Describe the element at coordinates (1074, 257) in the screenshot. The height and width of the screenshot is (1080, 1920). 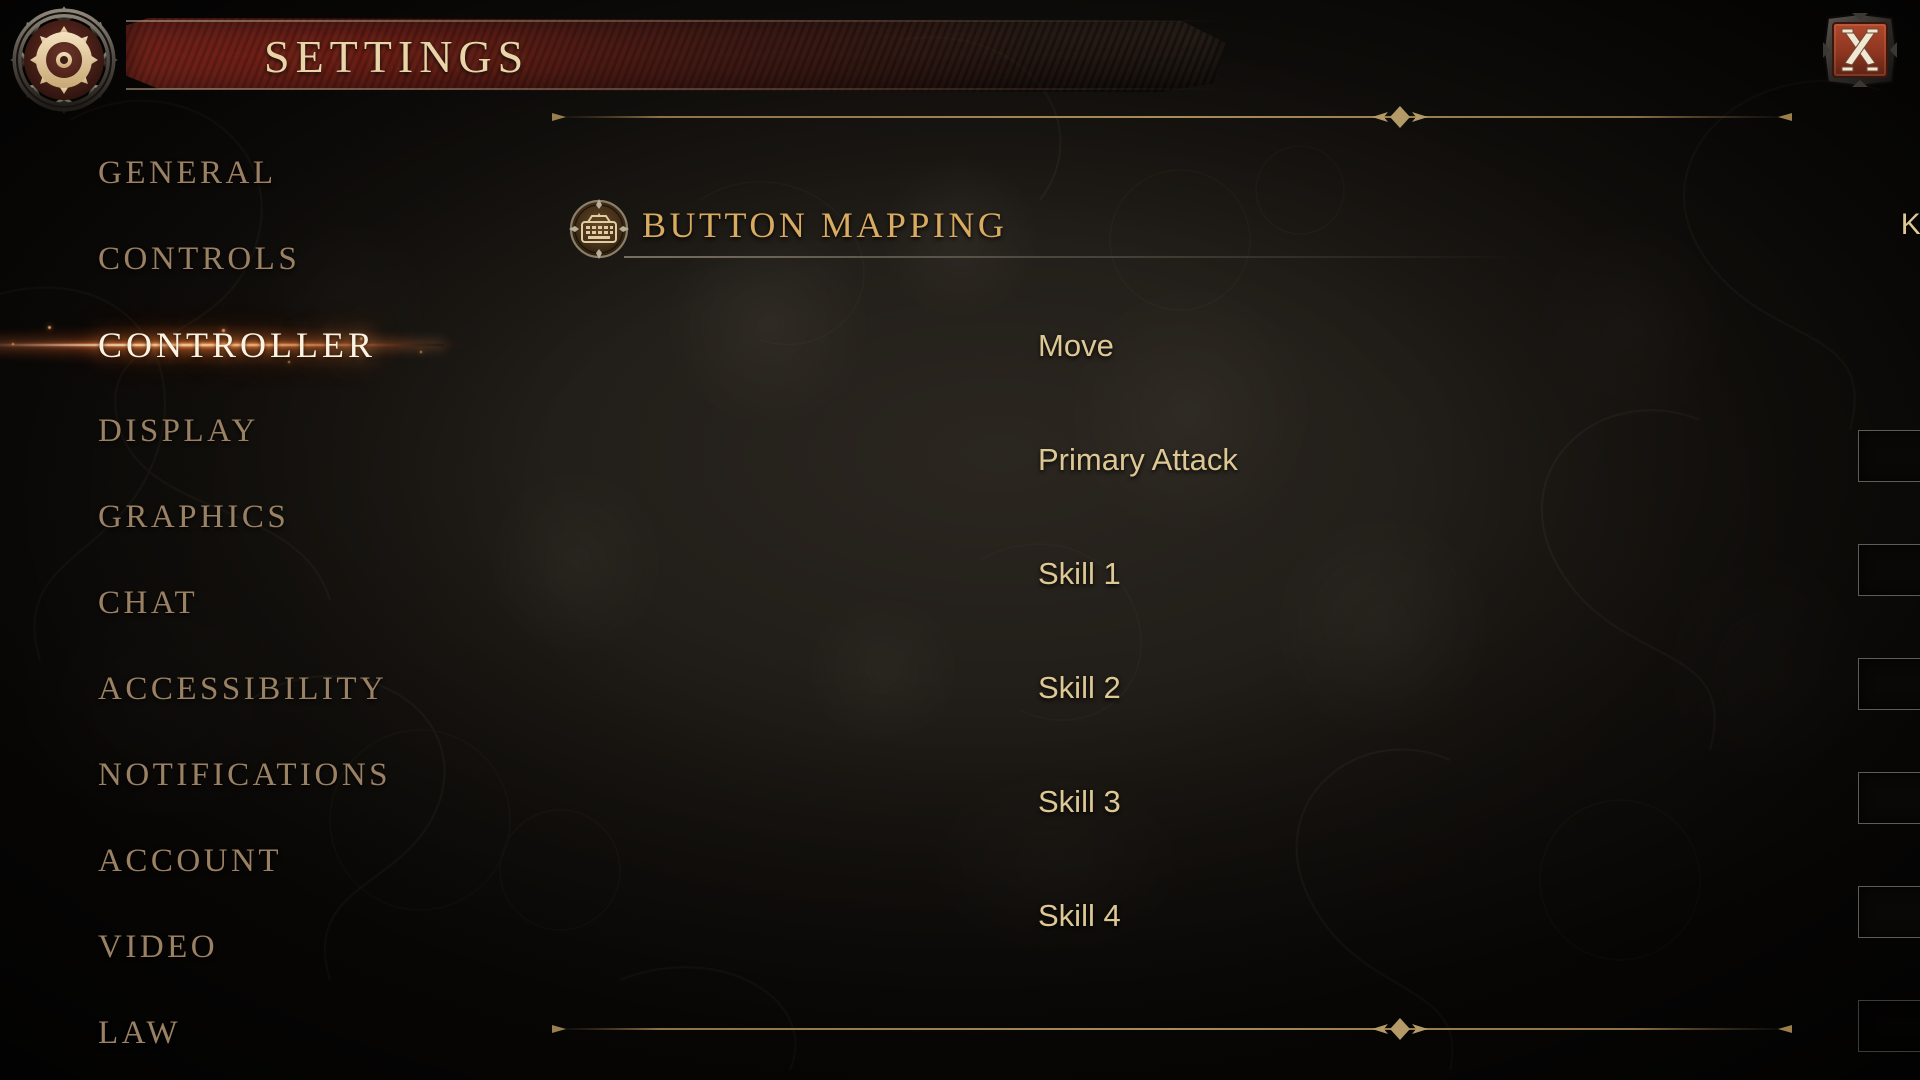
I see `section-underline` at that location.